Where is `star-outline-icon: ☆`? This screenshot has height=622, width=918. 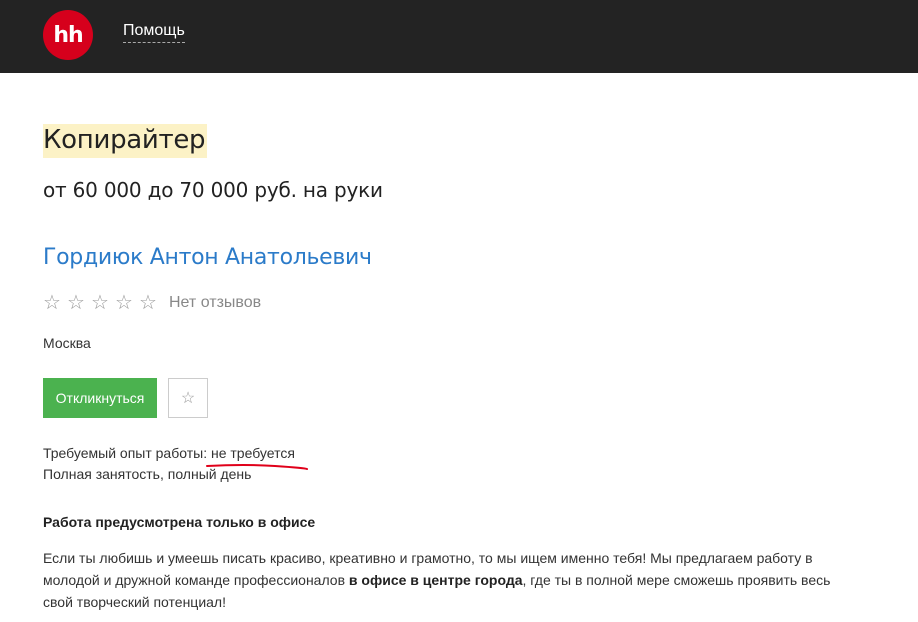 star-outline-icon: ☆ is located at coordinates (188, 398).